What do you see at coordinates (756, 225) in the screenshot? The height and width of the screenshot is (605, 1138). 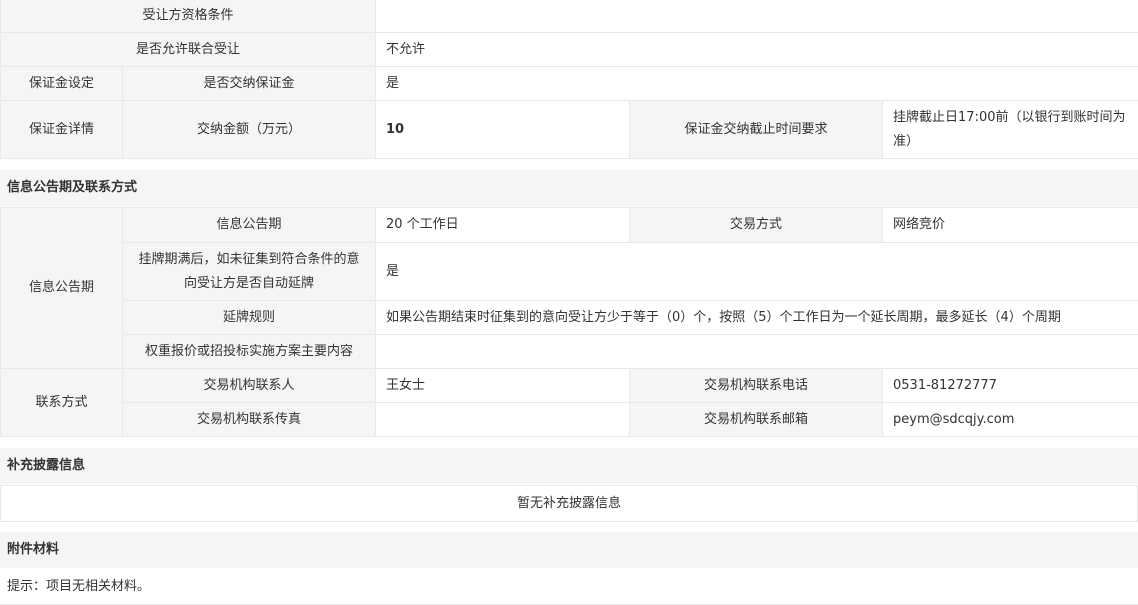 I see `trade-label: 交易方式` at bounding box center [756, 225].